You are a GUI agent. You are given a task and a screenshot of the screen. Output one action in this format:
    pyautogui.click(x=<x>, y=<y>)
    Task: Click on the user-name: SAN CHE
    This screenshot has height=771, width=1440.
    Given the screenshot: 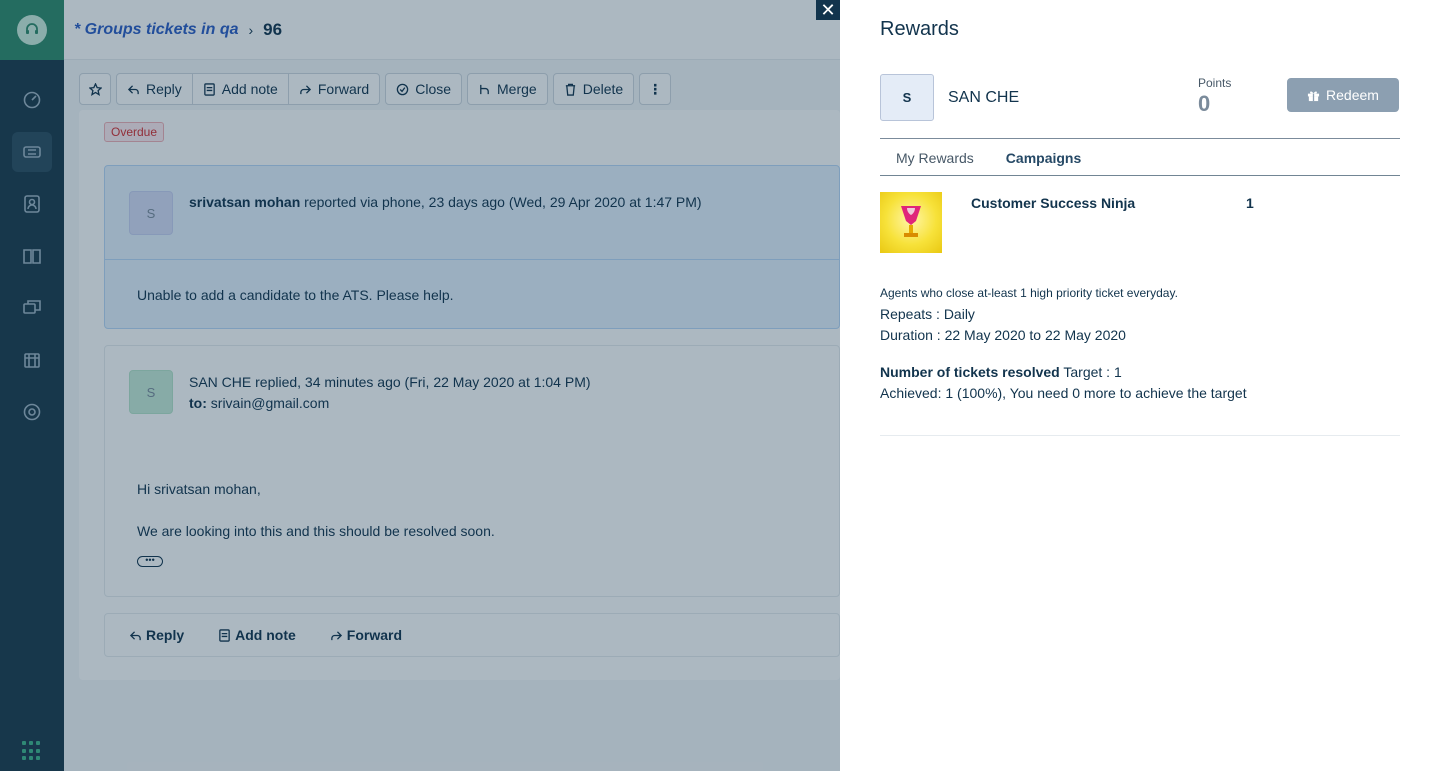 What is the action you would take?
    pyautogui.click(x=984, y=97)
    